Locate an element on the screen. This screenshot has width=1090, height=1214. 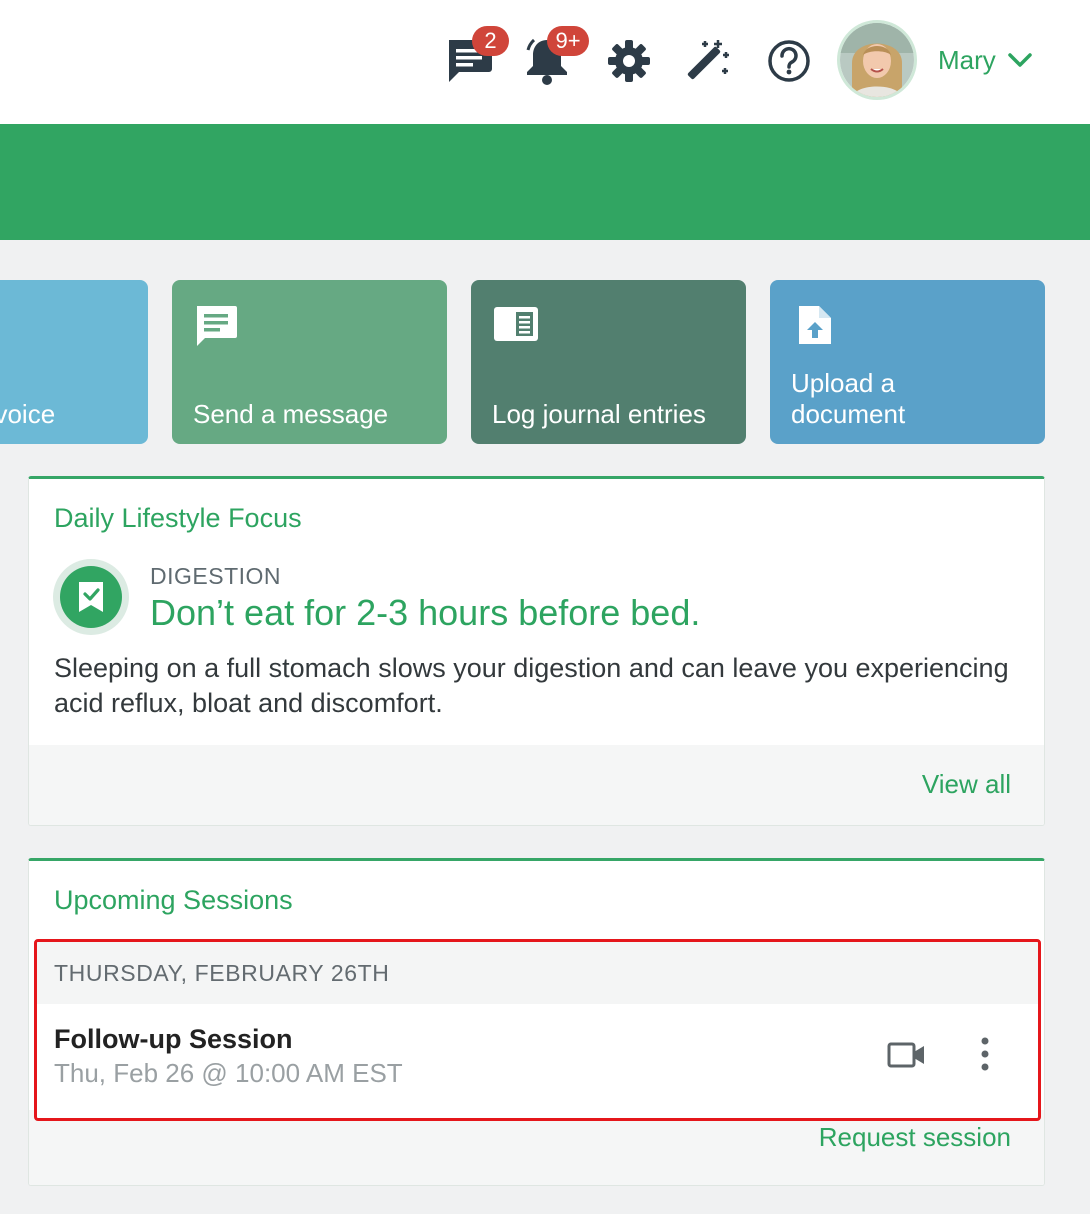
tile-label: nvoice is located at coordinates (28, 414).